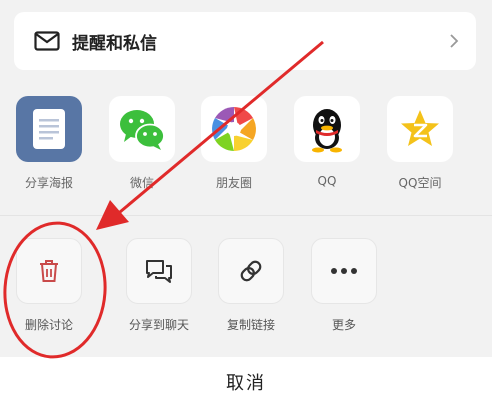 This screenshot has width=492, height=407. I want to click on share-qzone-tile, so click(420, 129).